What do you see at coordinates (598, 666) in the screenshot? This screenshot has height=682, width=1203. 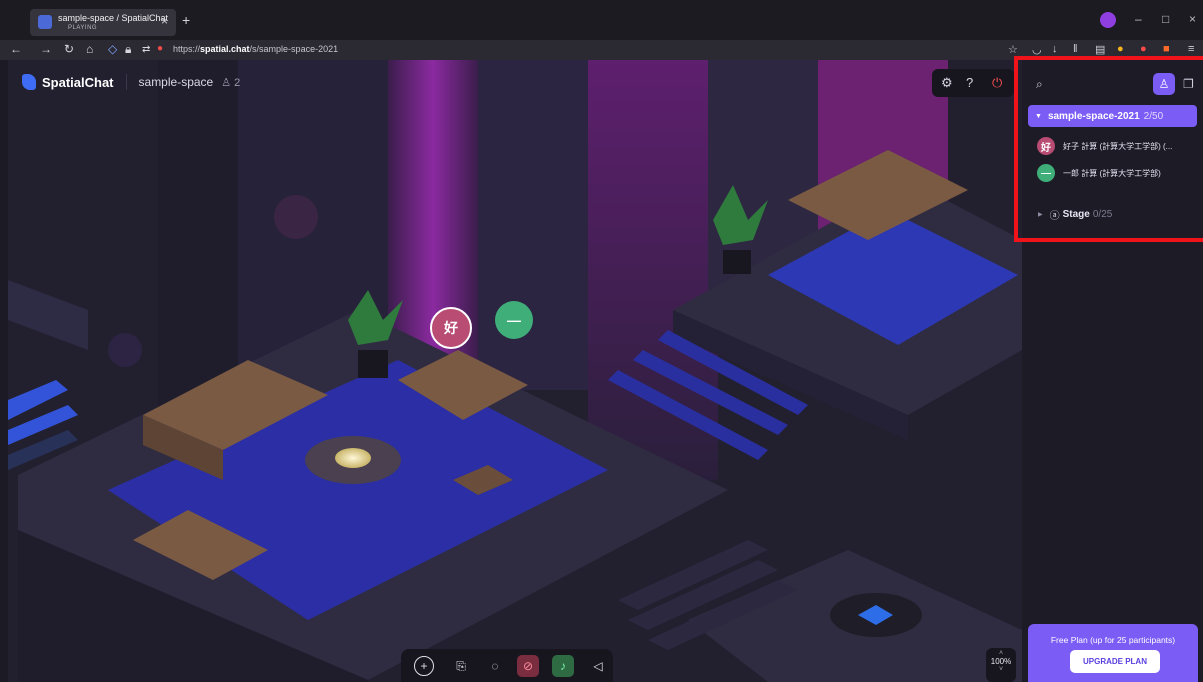 I see `megaphone-icon: ◁` at bounding box center [598, 666].